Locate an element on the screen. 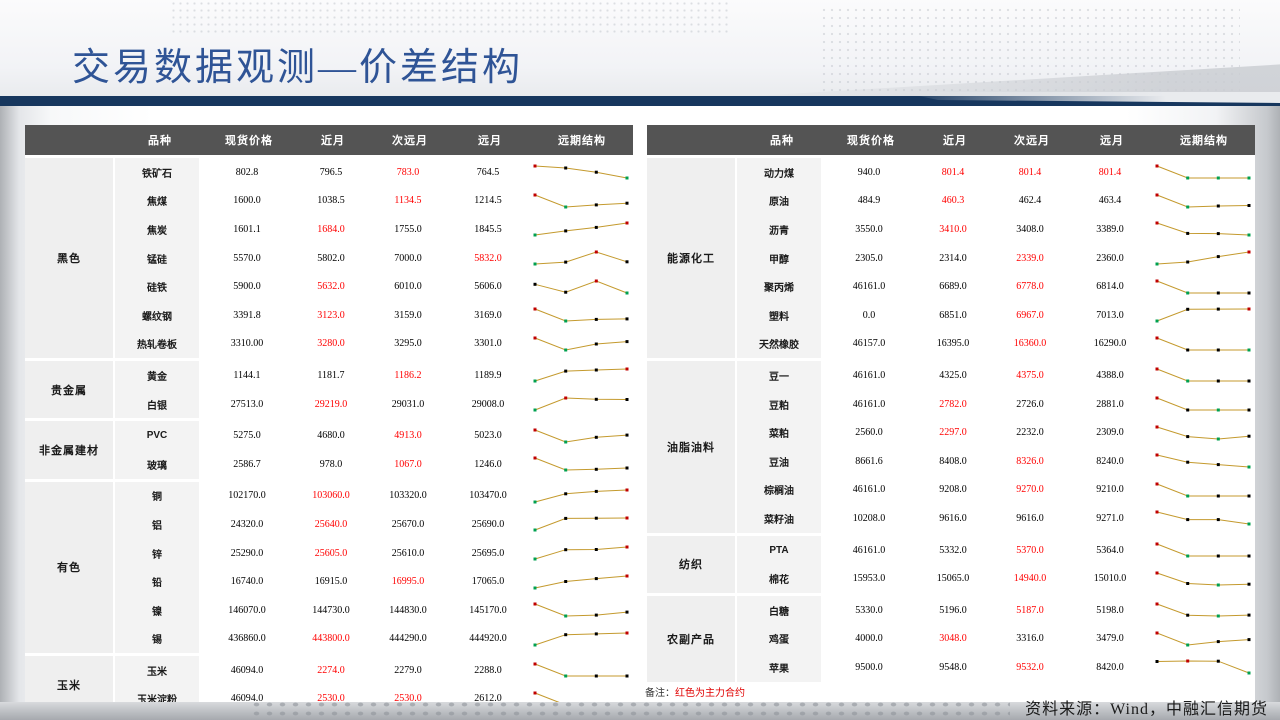 Image resolution: width=1280 pixels, height=720 pixels. next-far-month-cell: 6967.0 is located at coordinates (1030, 315).